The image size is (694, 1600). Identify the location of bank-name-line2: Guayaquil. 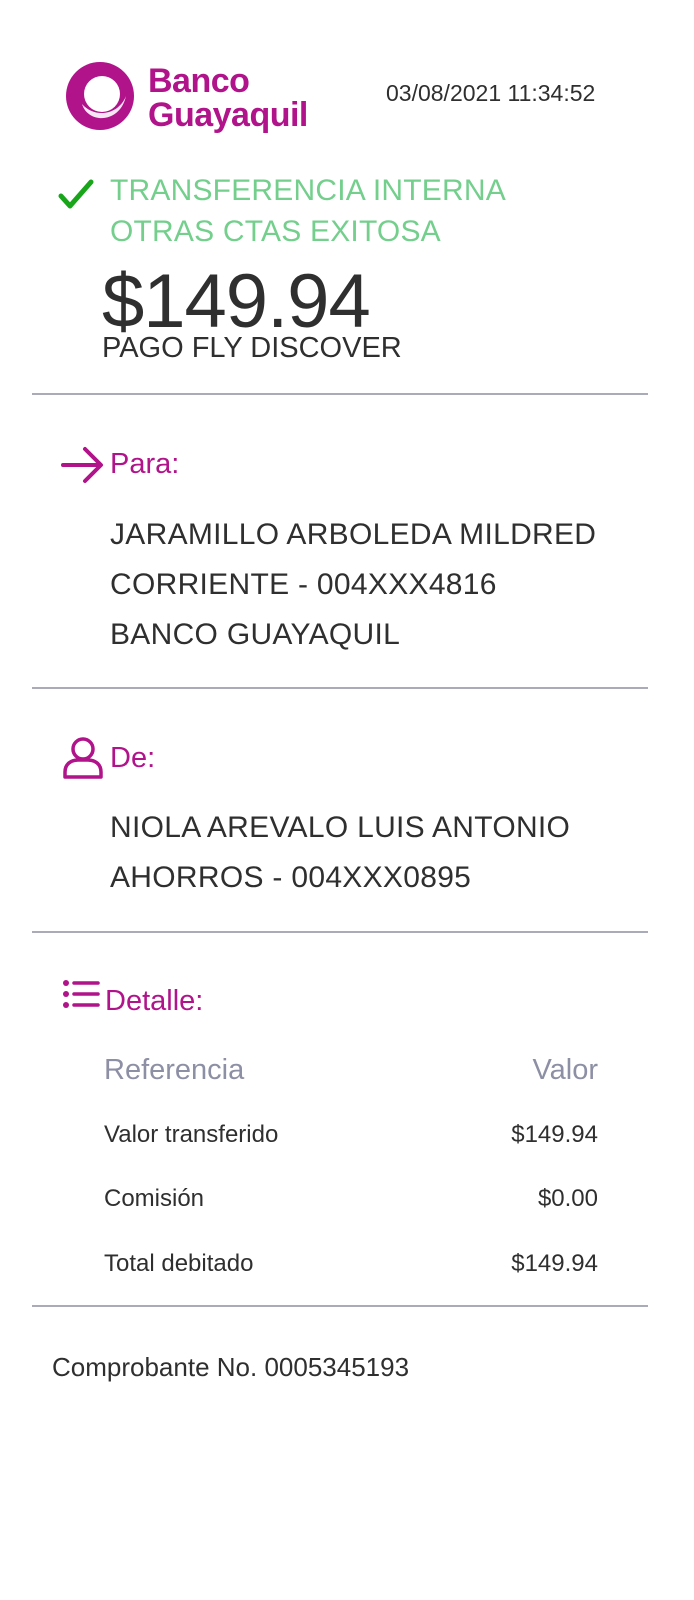
(228, 115).